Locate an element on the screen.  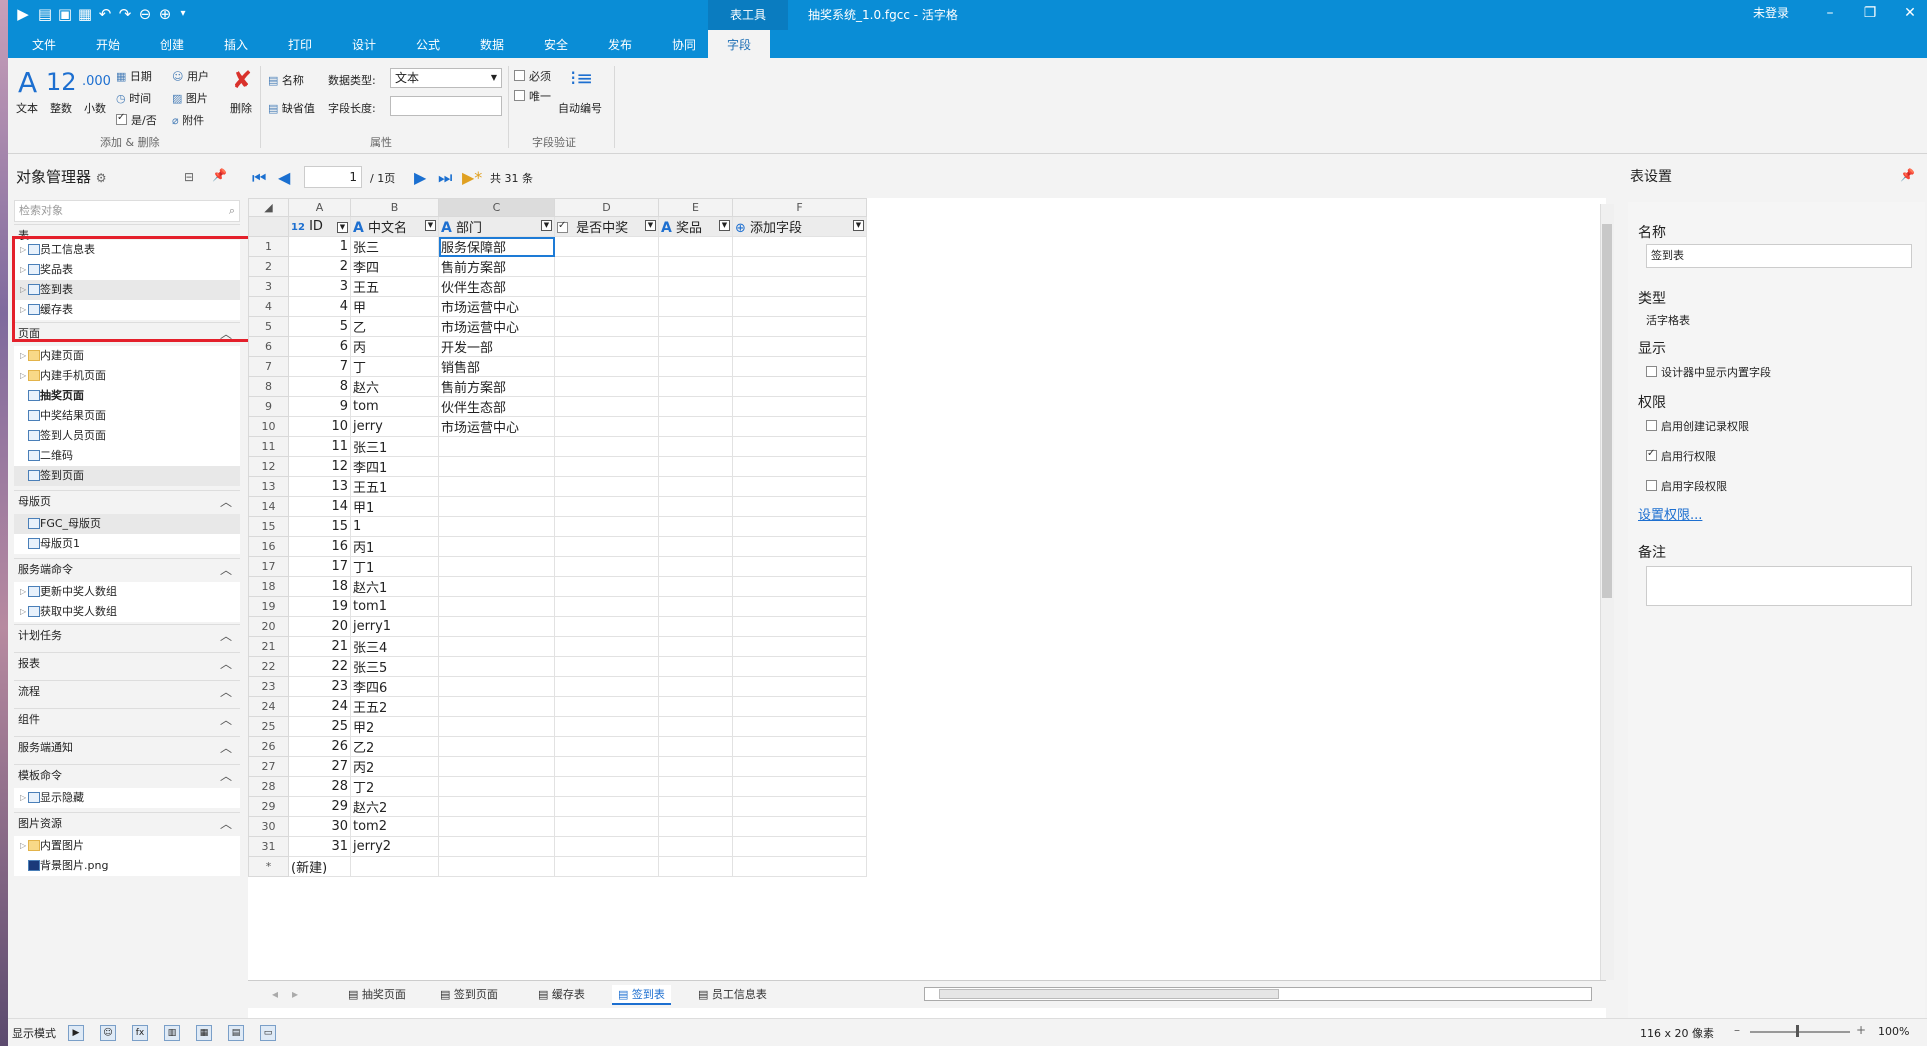
login-status: 未登录 is located at coordinates (1771, 13).